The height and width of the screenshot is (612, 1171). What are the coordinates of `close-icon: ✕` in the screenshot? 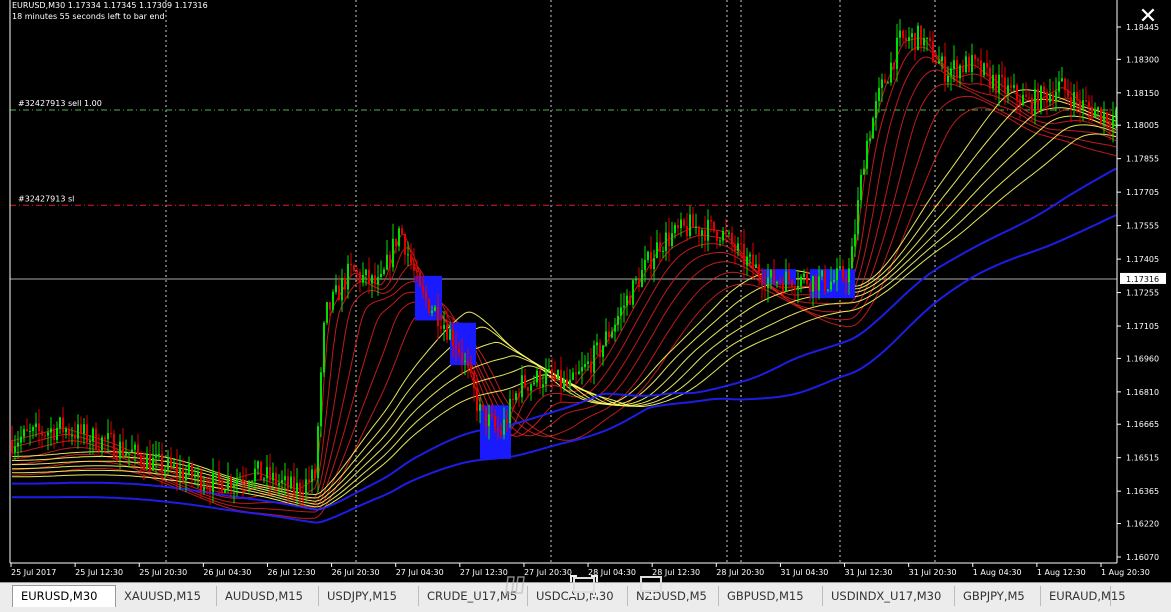 It's located at (1148, 17).